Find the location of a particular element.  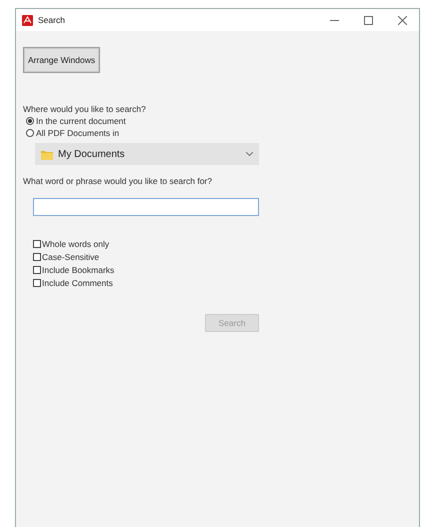

checkbox-label: Include Comments is located at coordinates (77, 283).